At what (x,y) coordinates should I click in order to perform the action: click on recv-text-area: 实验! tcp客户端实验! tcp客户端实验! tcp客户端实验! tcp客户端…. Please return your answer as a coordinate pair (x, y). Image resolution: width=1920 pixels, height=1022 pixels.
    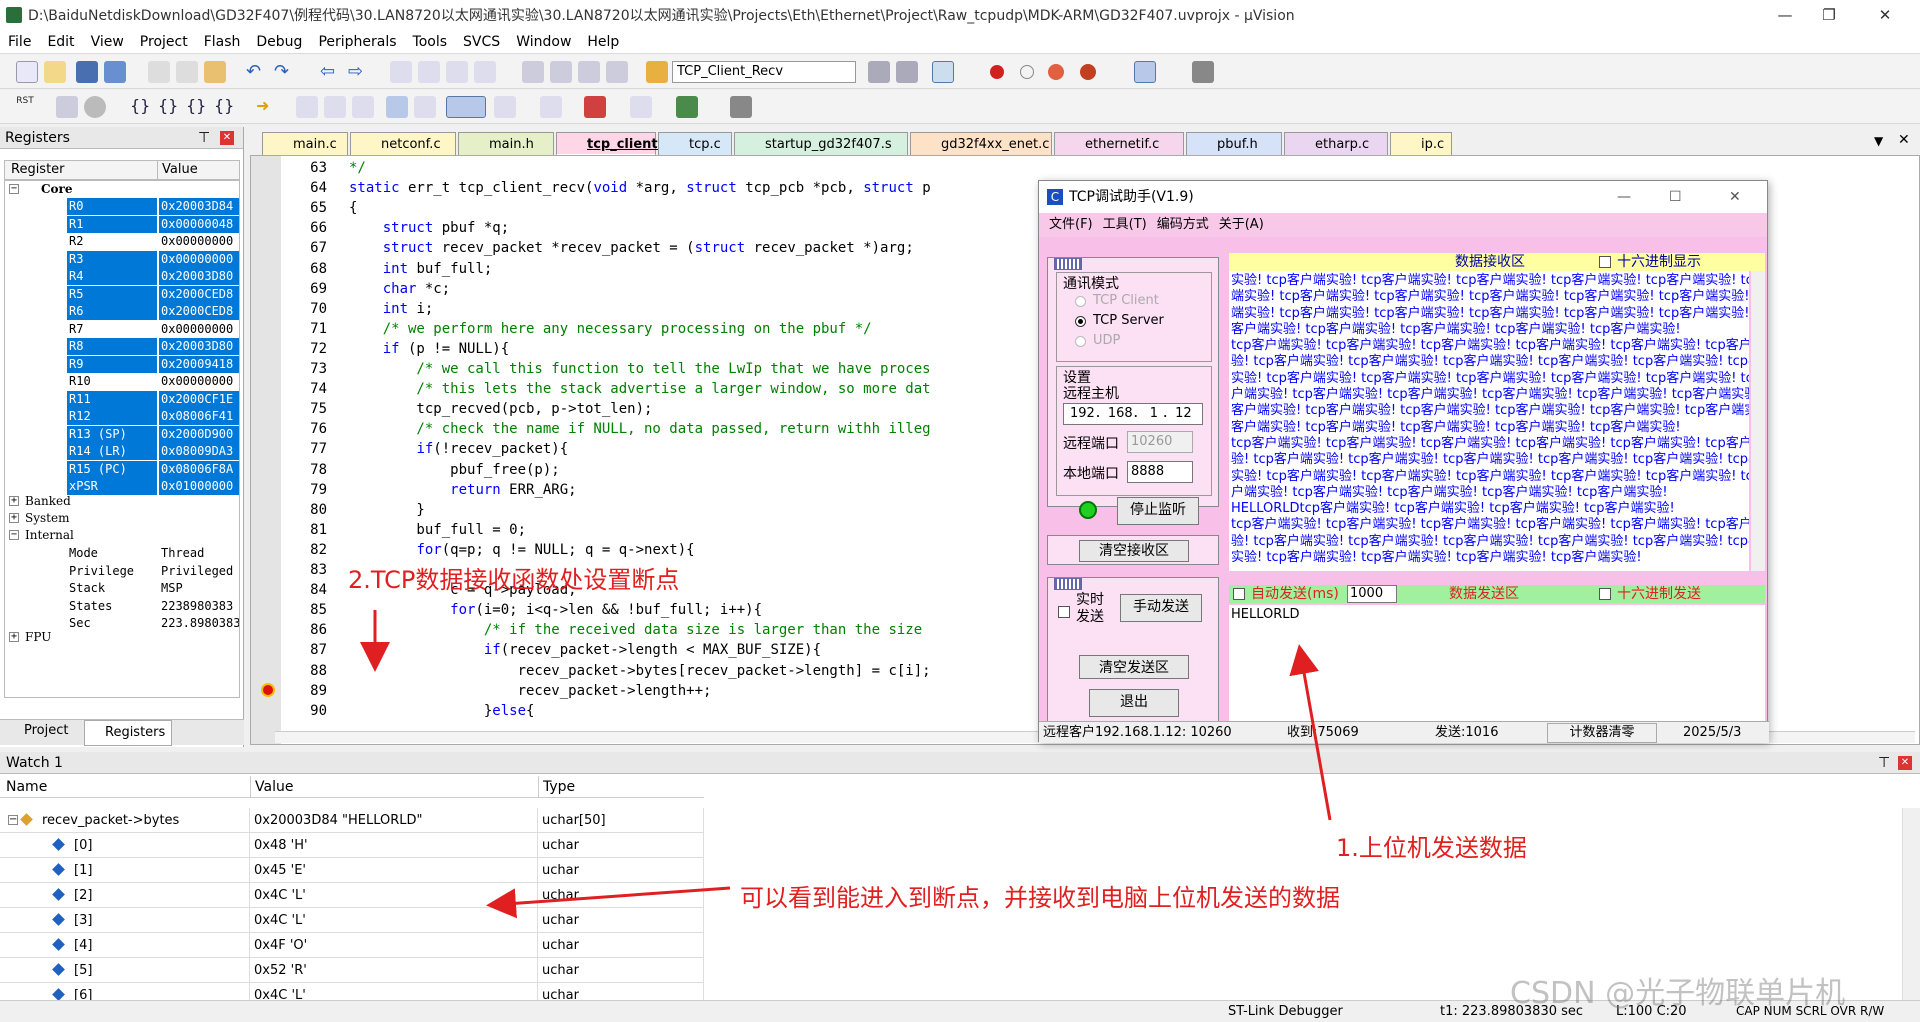
    Looking at the image, I should click on (1489, 421).